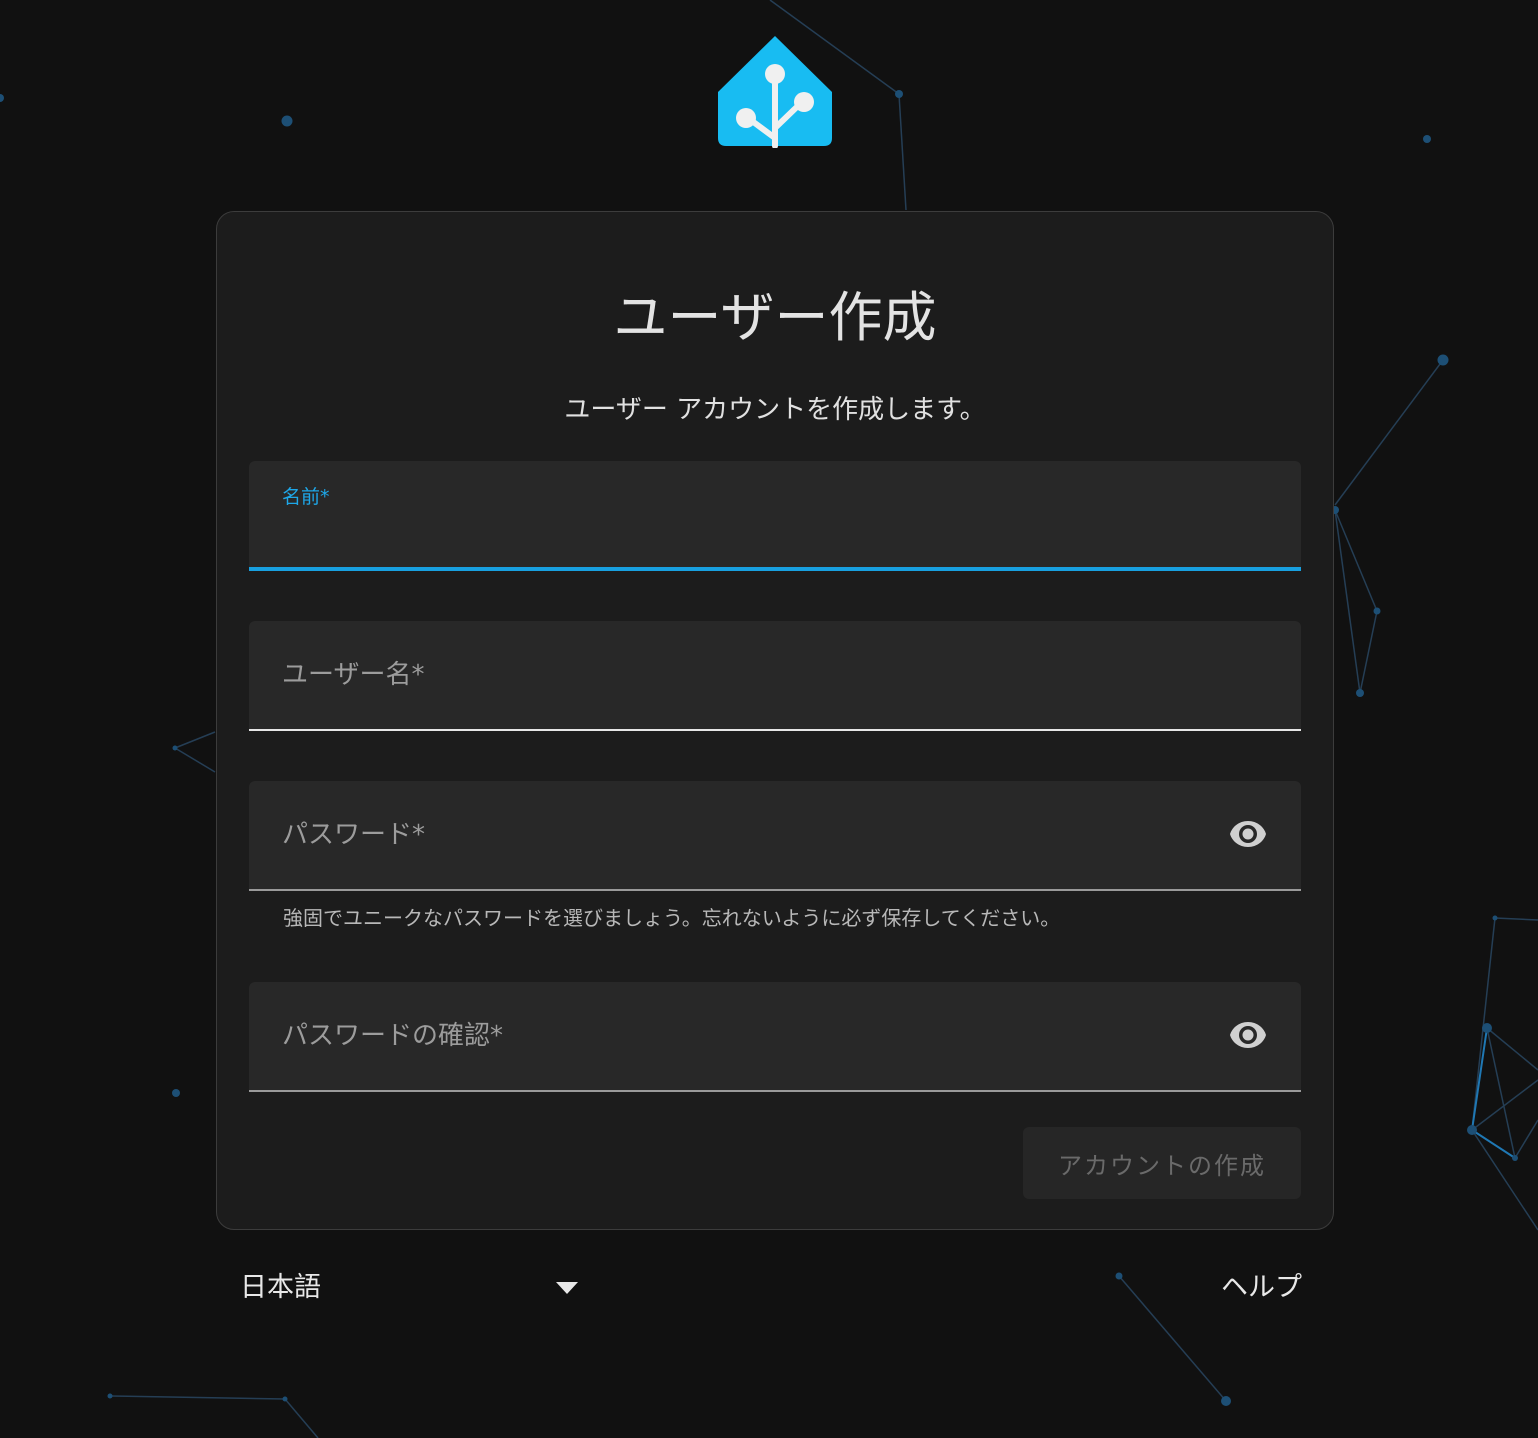 This screenshot has width=1538, height=1438. Describe the element at coordinates (741, 854) in the screenshot. I see `password-input` at that location.